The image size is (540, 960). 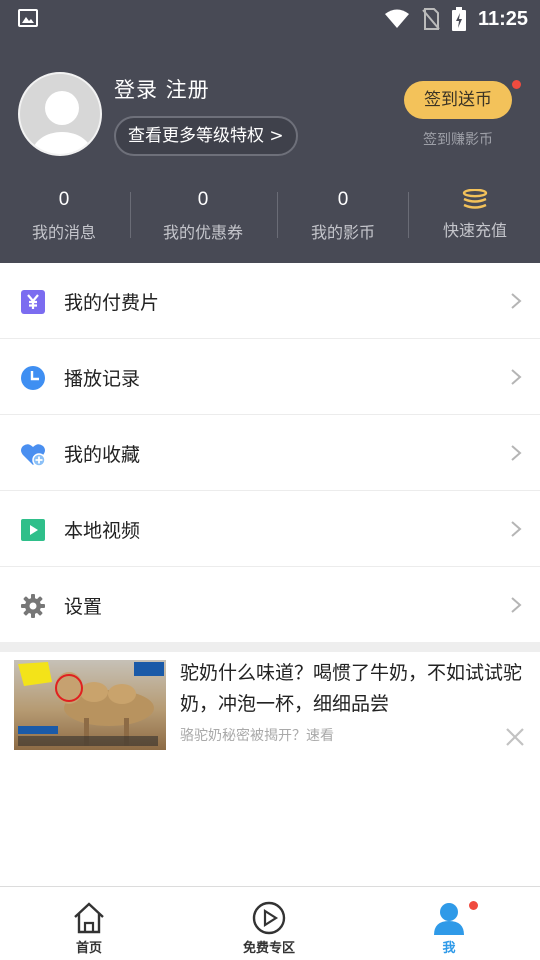 I want to click on stat-label: 我的消息, so click(x=63, y=232).